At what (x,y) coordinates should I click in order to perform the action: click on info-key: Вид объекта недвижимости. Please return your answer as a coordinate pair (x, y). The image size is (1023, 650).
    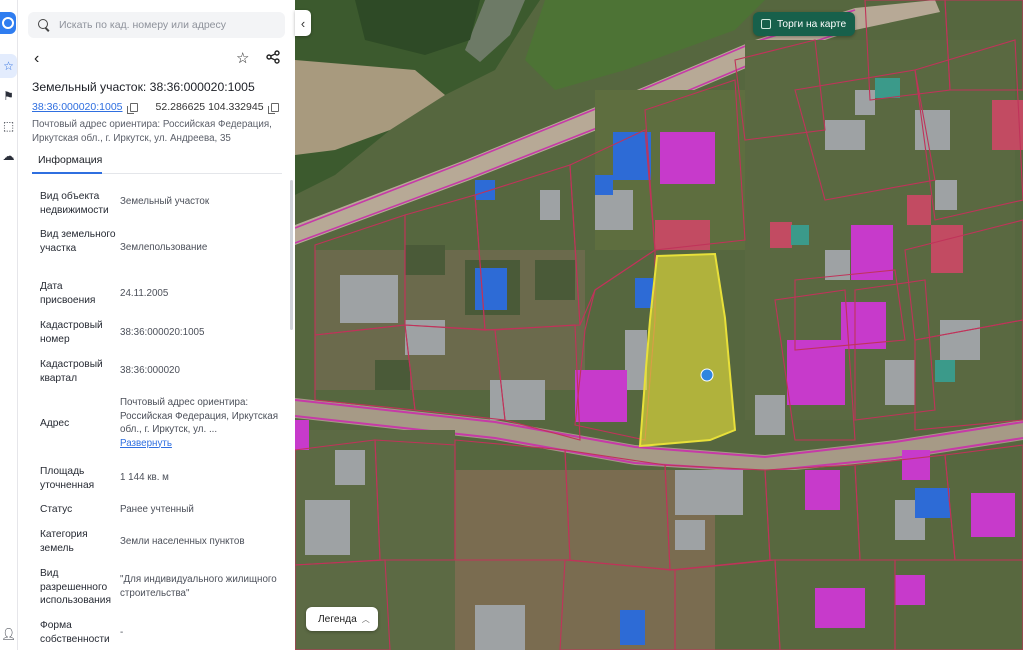
    Looking at the image, I should click on (74, 203).